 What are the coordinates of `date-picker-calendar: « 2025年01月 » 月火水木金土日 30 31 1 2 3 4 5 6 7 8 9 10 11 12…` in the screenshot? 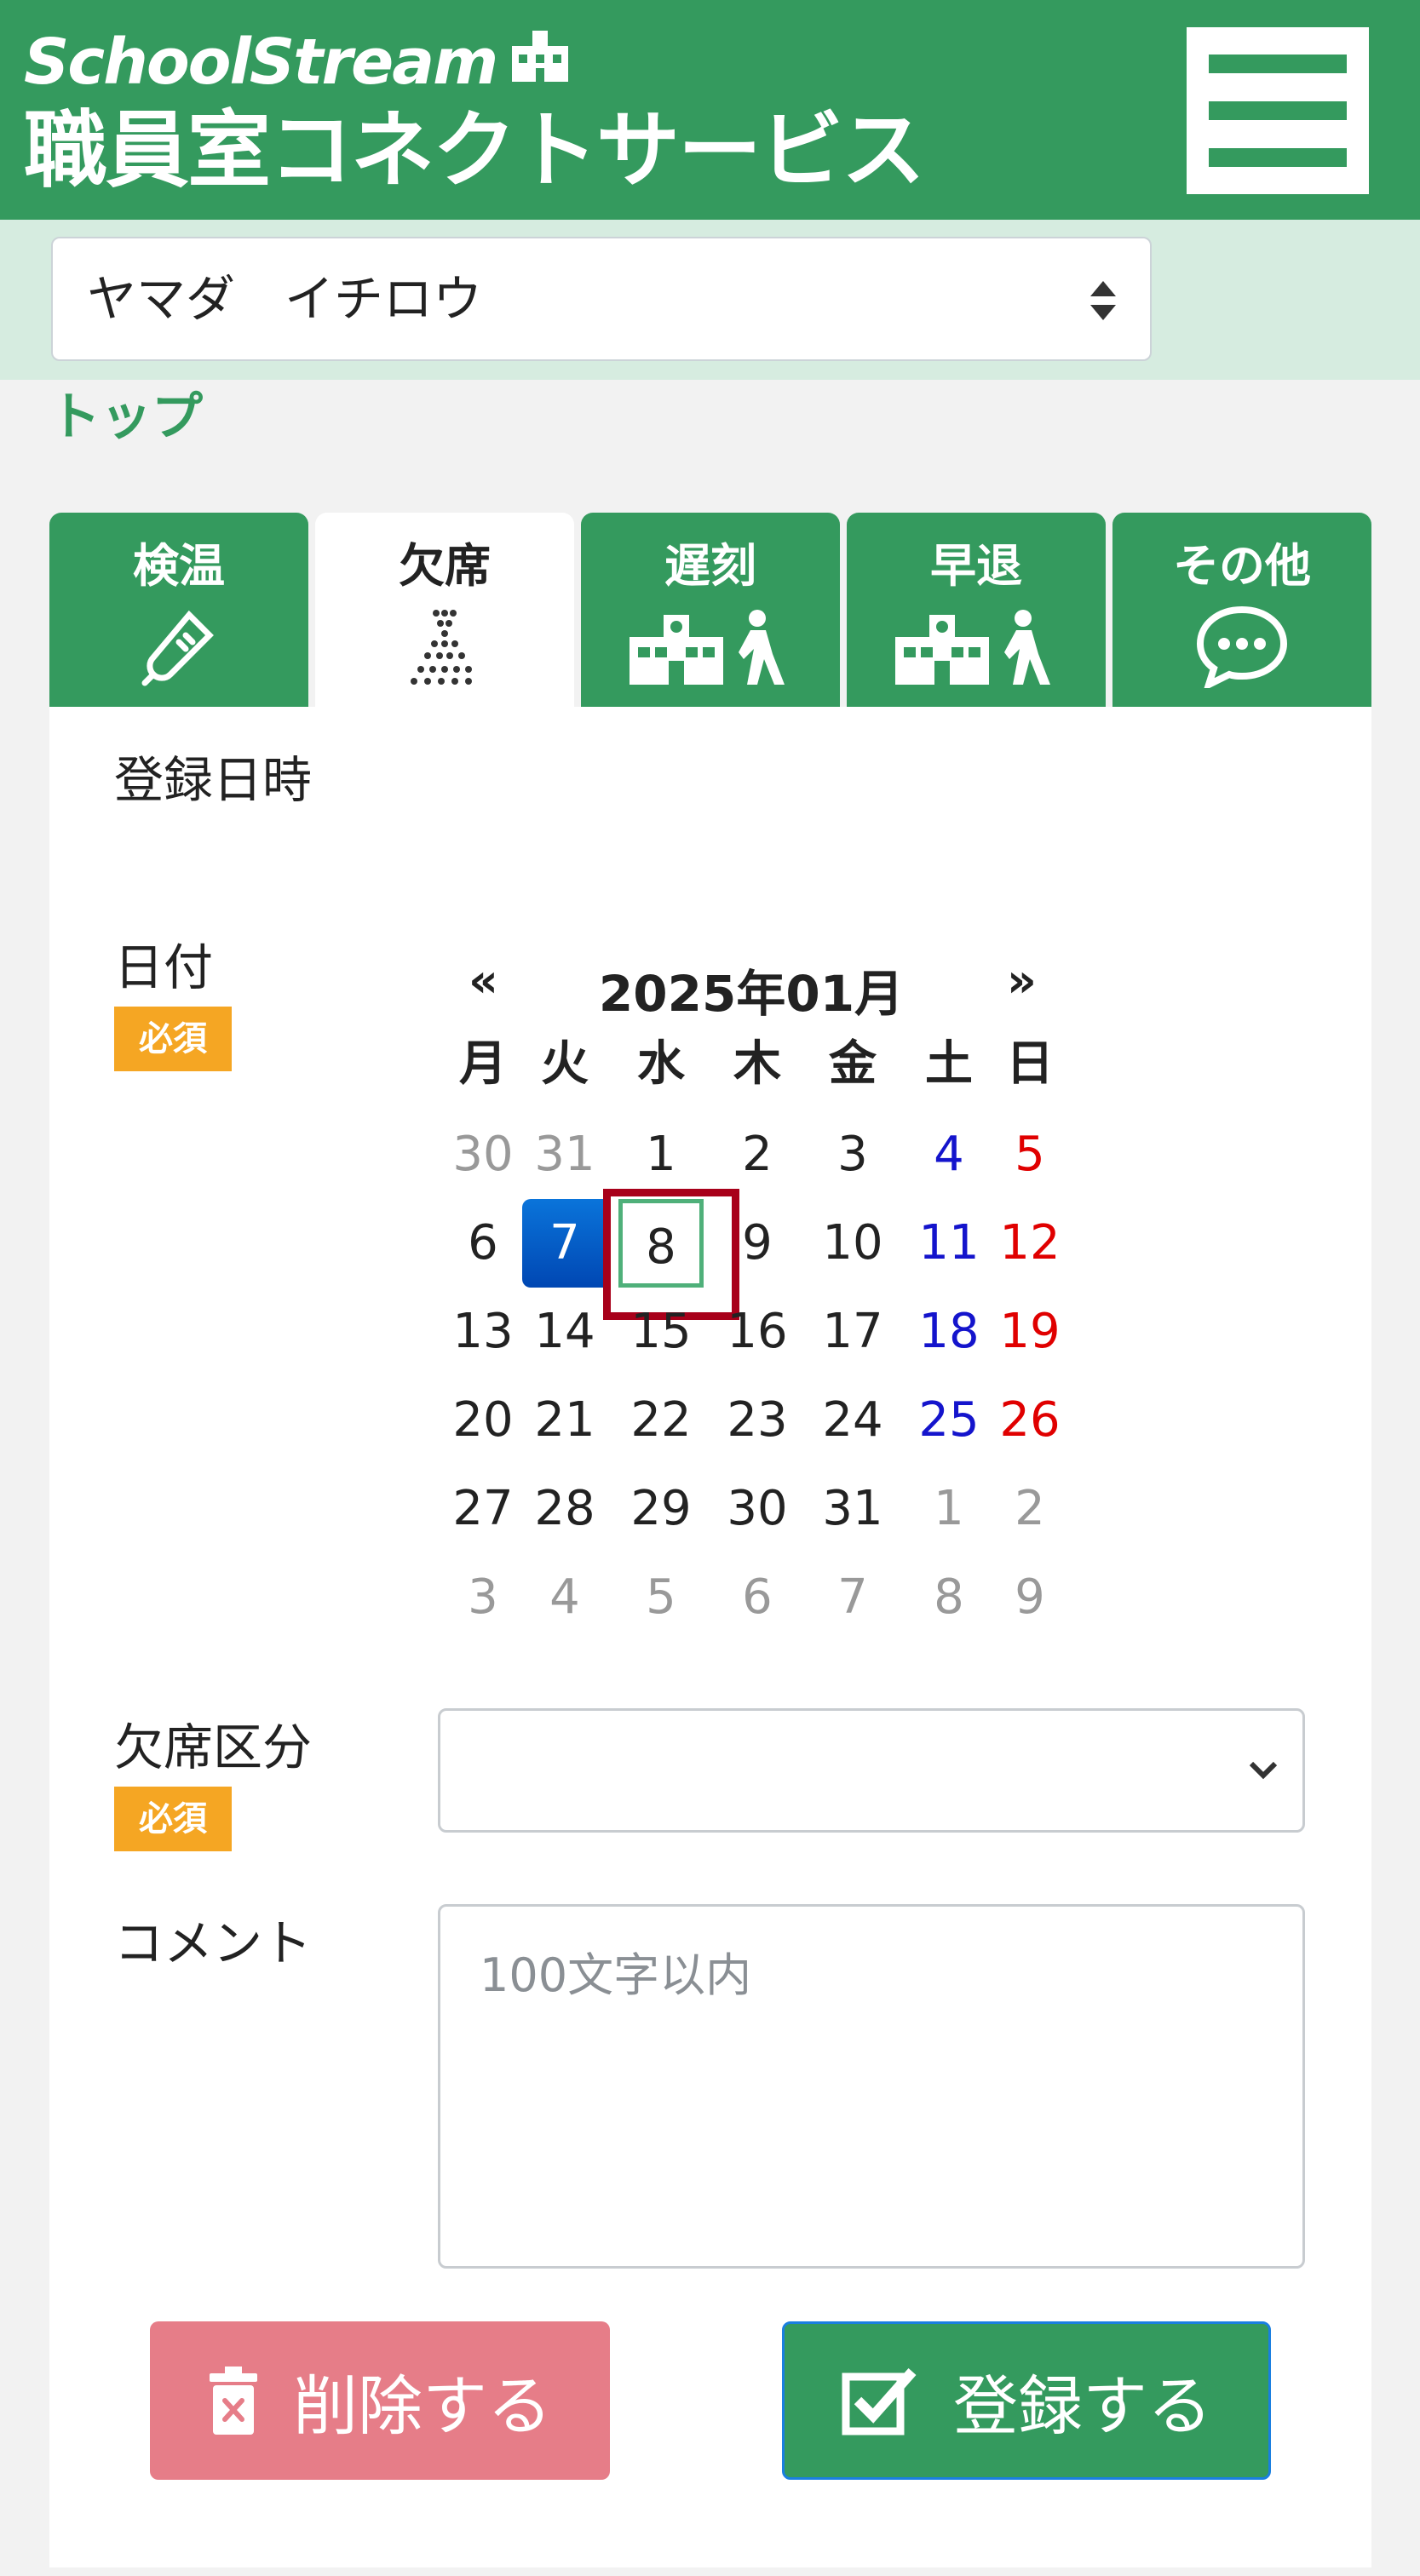 It's located at (751, 1293).